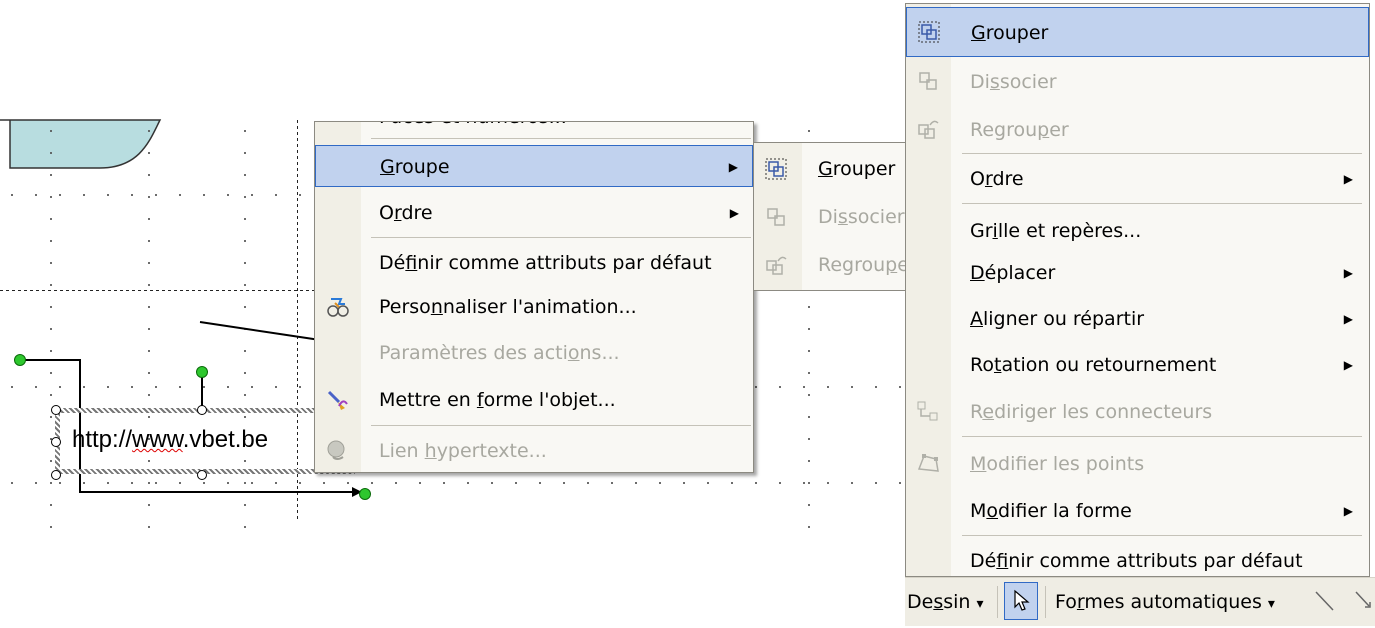  What do you see at coordinates (980, 604) in the screenshot?
I see `dropdown-arrow-icon: ▾` at bounding box center [980, 604].